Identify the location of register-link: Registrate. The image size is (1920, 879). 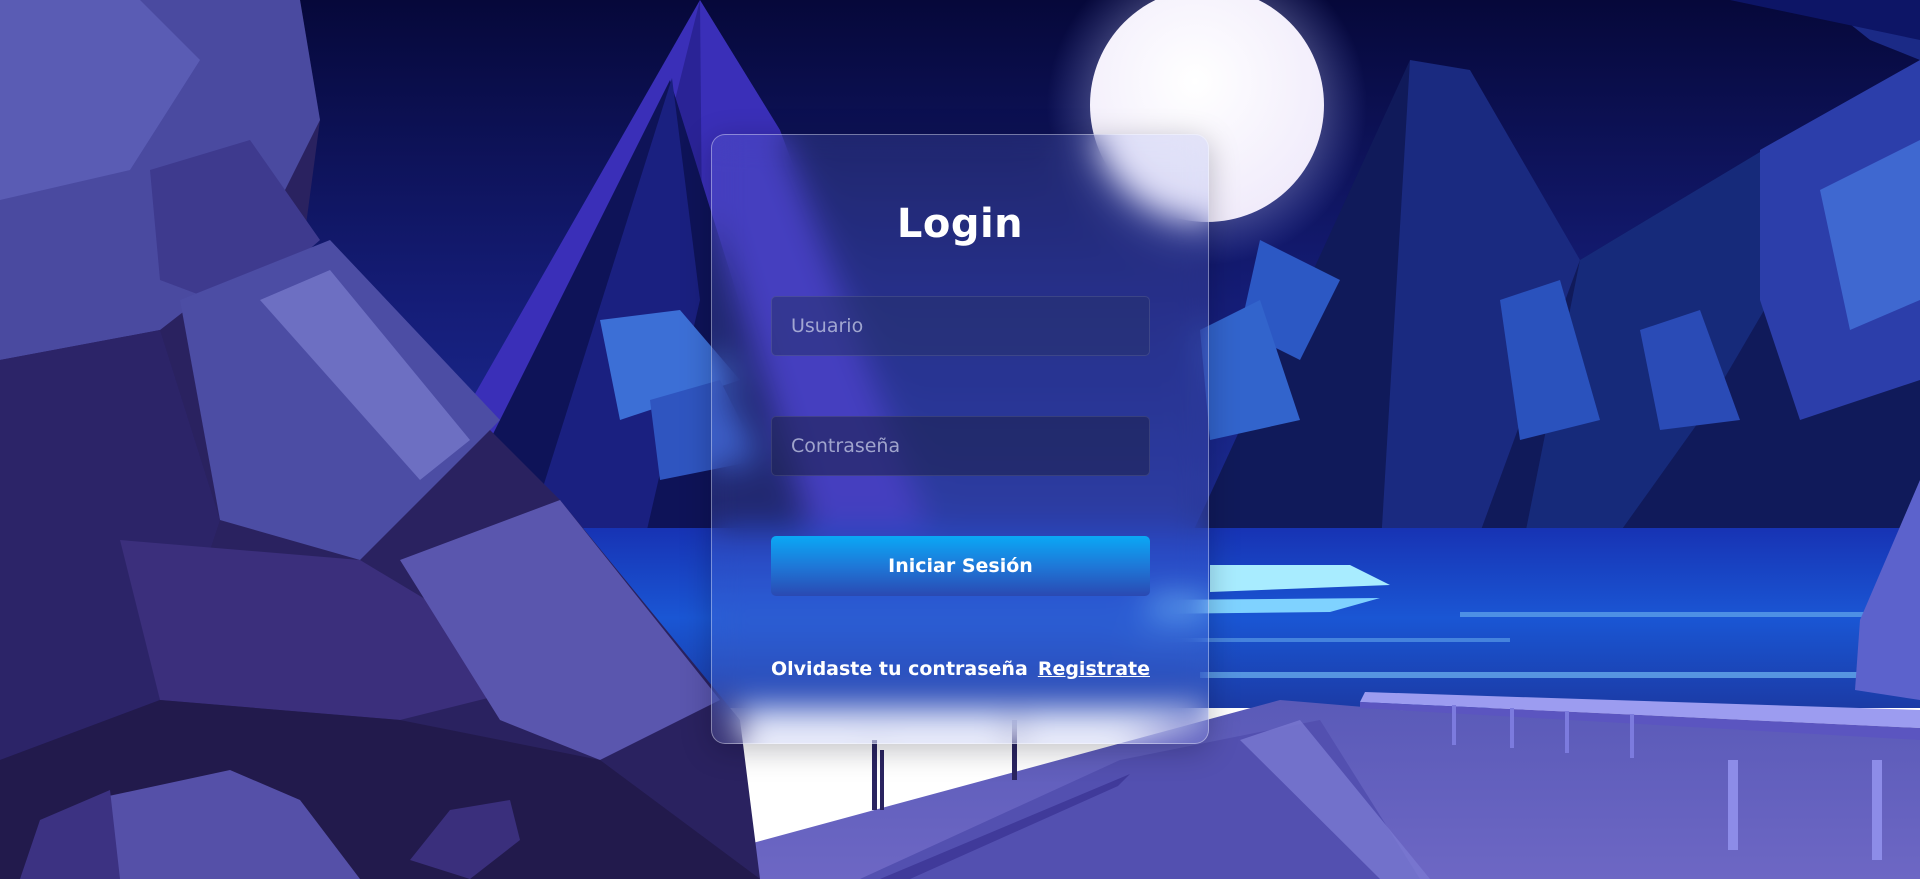
(1094, 669).